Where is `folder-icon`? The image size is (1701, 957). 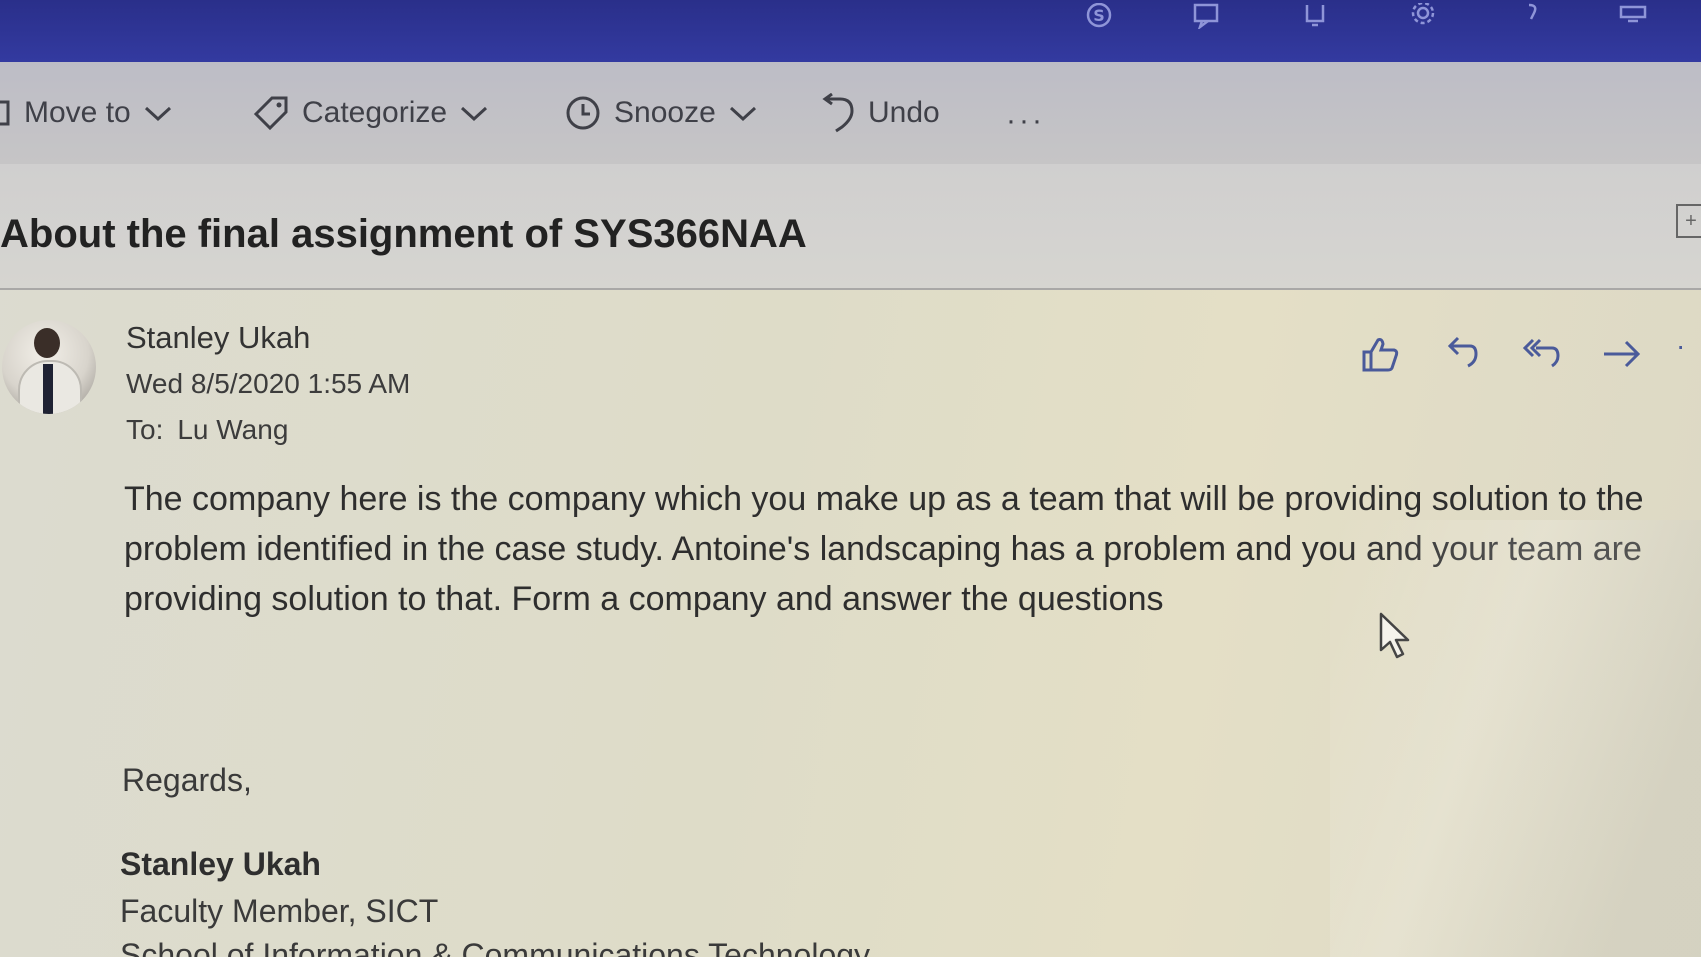 folder-icon is located at coordinates (5, 113).